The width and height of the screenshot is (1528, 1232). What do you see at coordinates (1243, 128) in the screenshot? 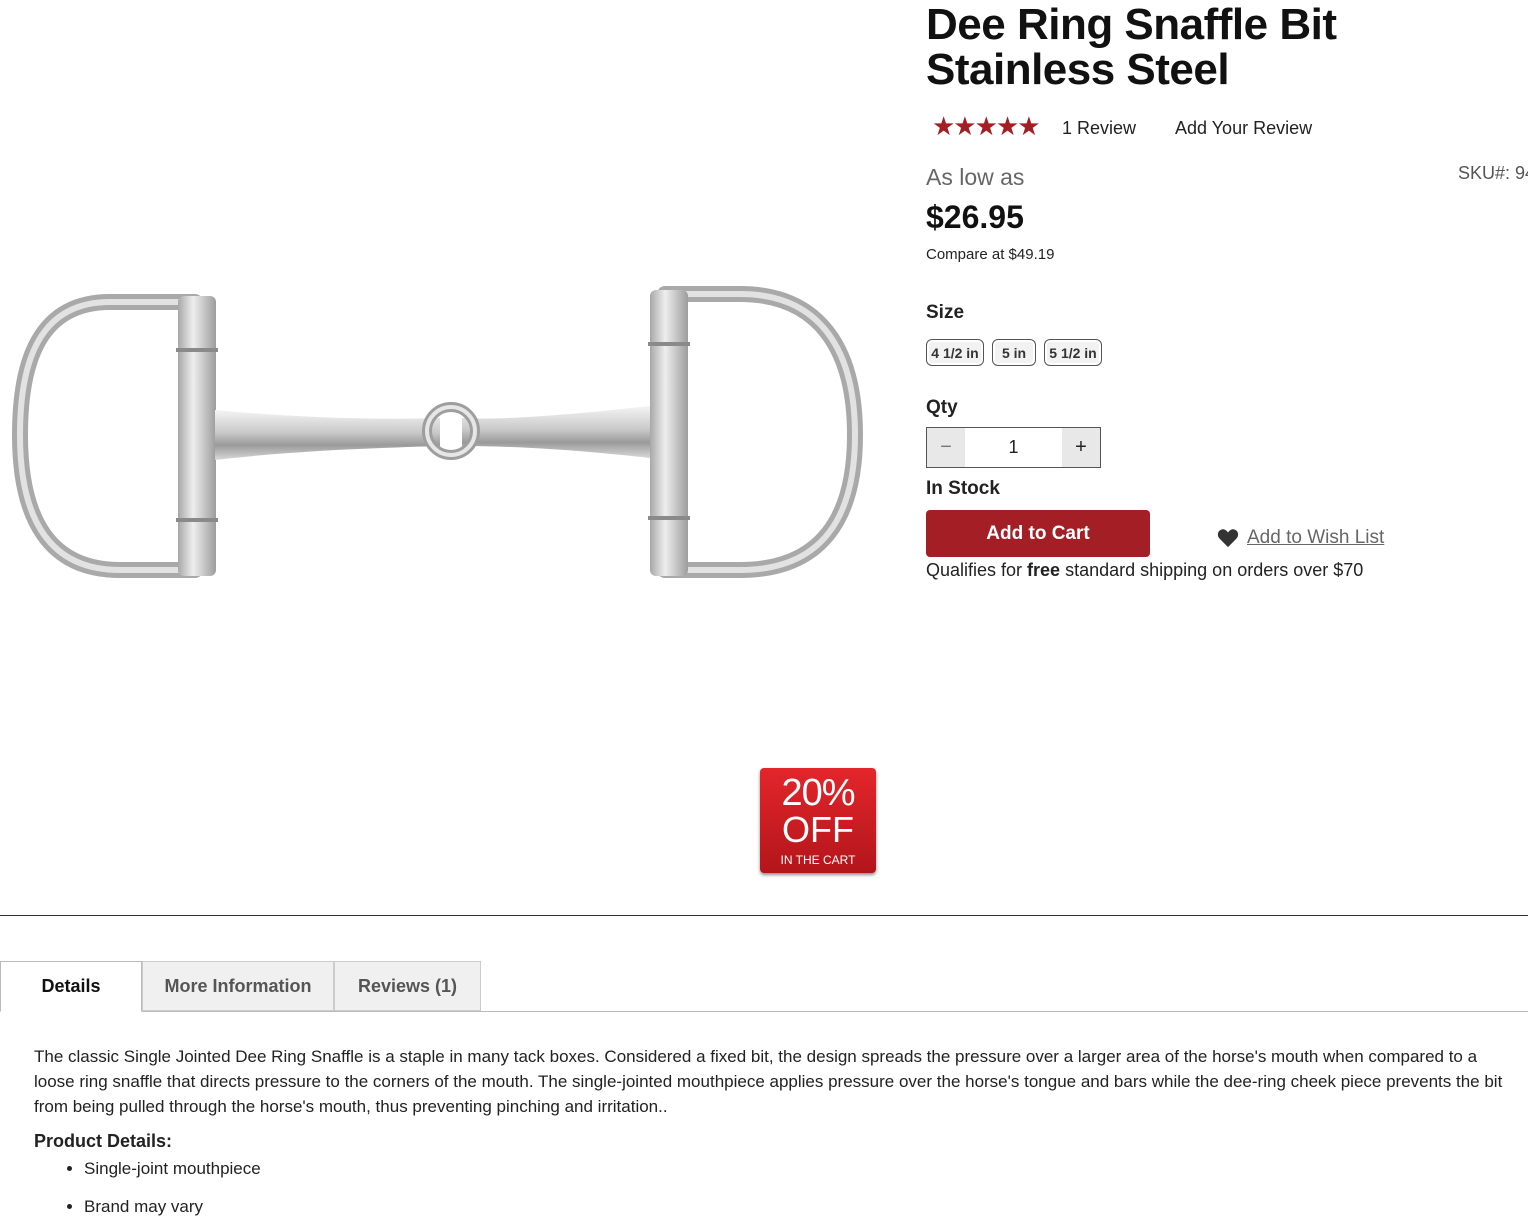
I see `add-review-link: Add Your Review` at bounding box center [1243, 128].